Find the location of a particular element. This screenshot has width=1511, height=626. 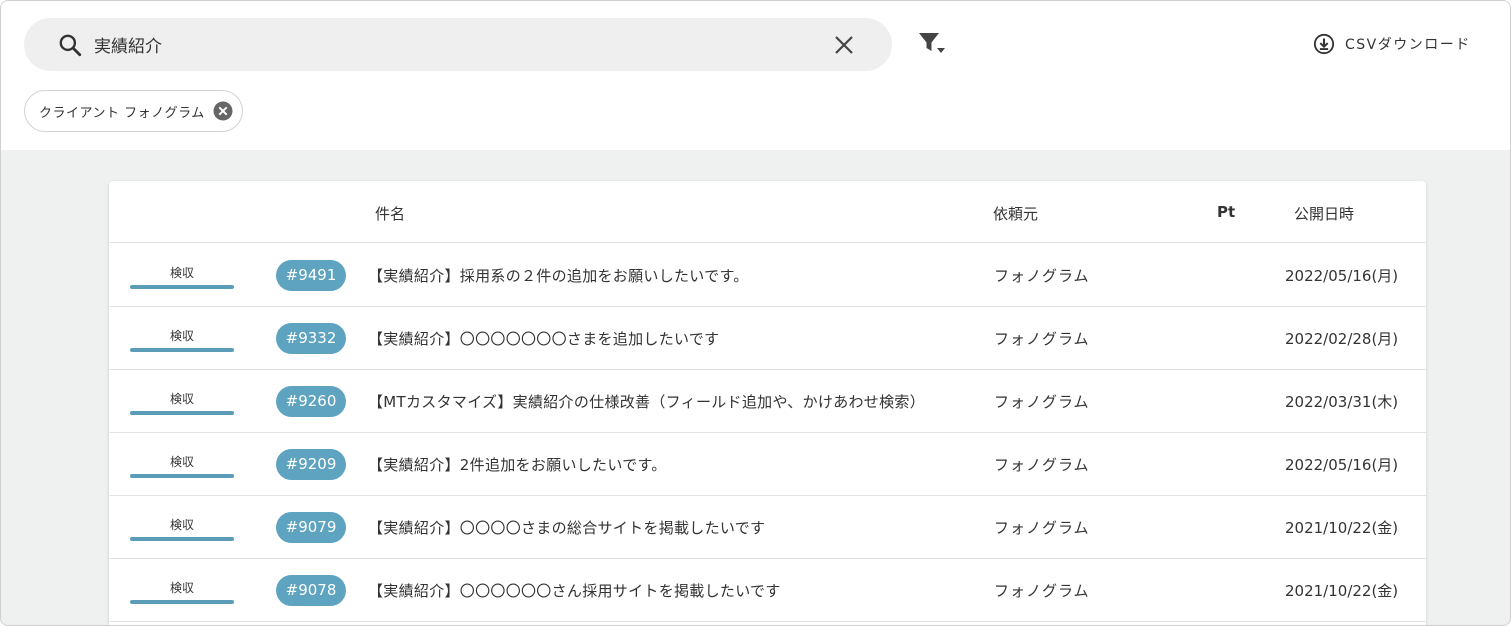

row-title: 【実績紹介】〇〇〇〇さまの総合サイトを掲載したいです is located at coordinates (566, 527).